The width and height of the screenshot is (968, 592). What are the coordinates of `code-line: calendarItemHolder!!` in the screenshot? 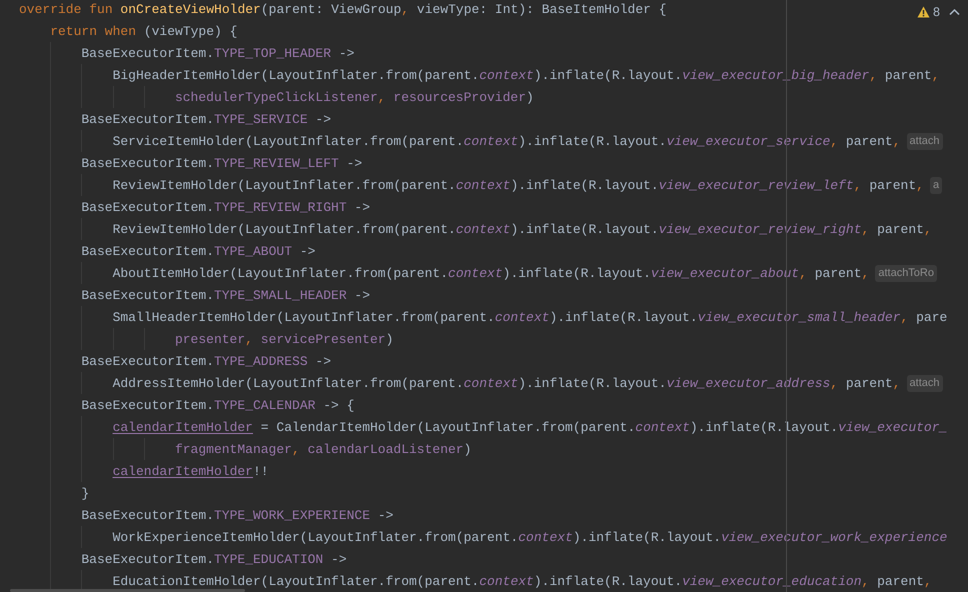 It's located at (190, 471).